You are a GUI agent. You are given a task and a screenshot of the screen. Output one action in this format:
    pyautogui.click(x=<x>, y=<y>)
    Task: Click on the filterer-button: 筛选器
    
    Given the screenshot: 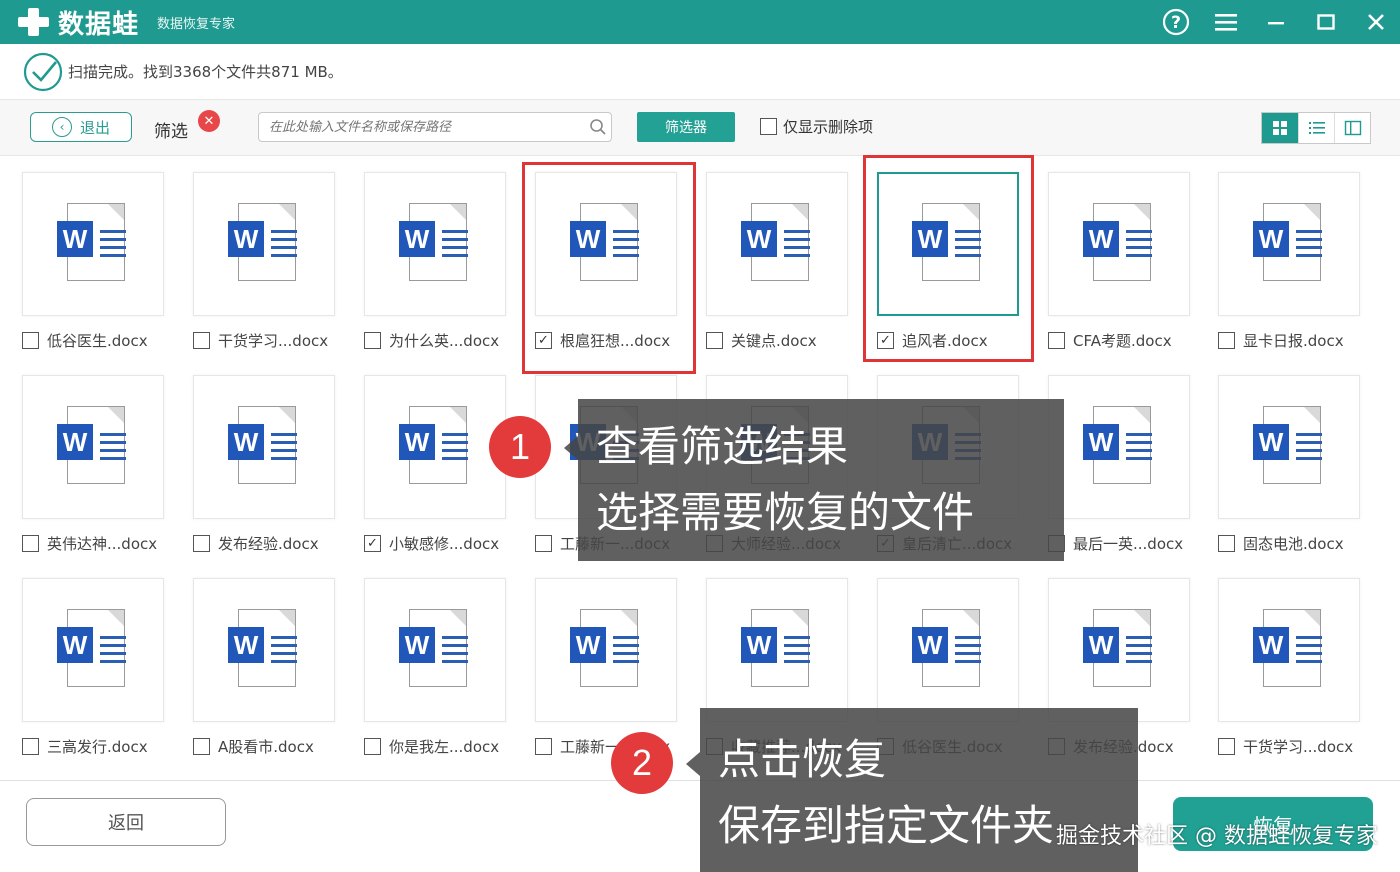 What is the action you would take?
    pyautogui.click(x=686, y=127)
    